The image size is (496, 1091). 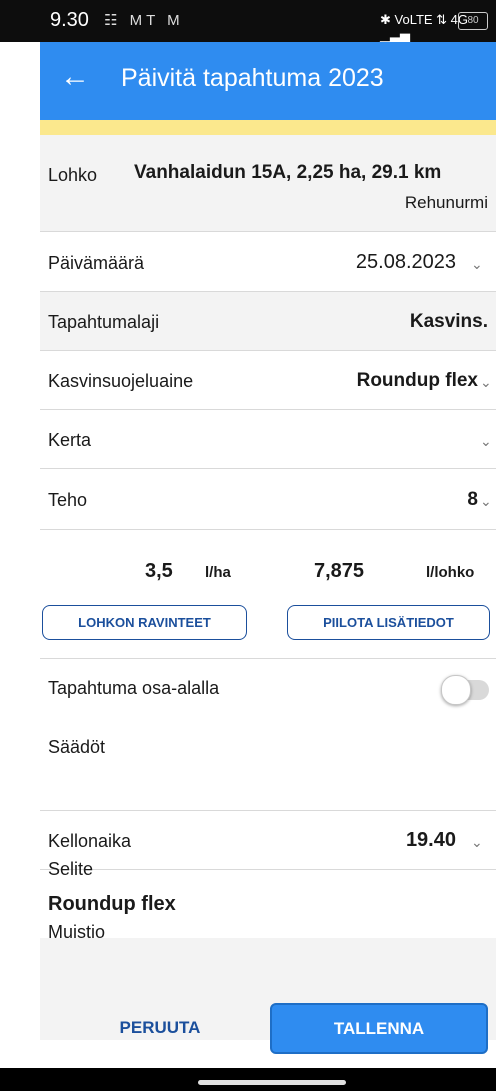 What do you see at coordinates (144, 20) in the screenshot?
I see `notification-icons: ☷ MT M` at bounding box center [144, 20].